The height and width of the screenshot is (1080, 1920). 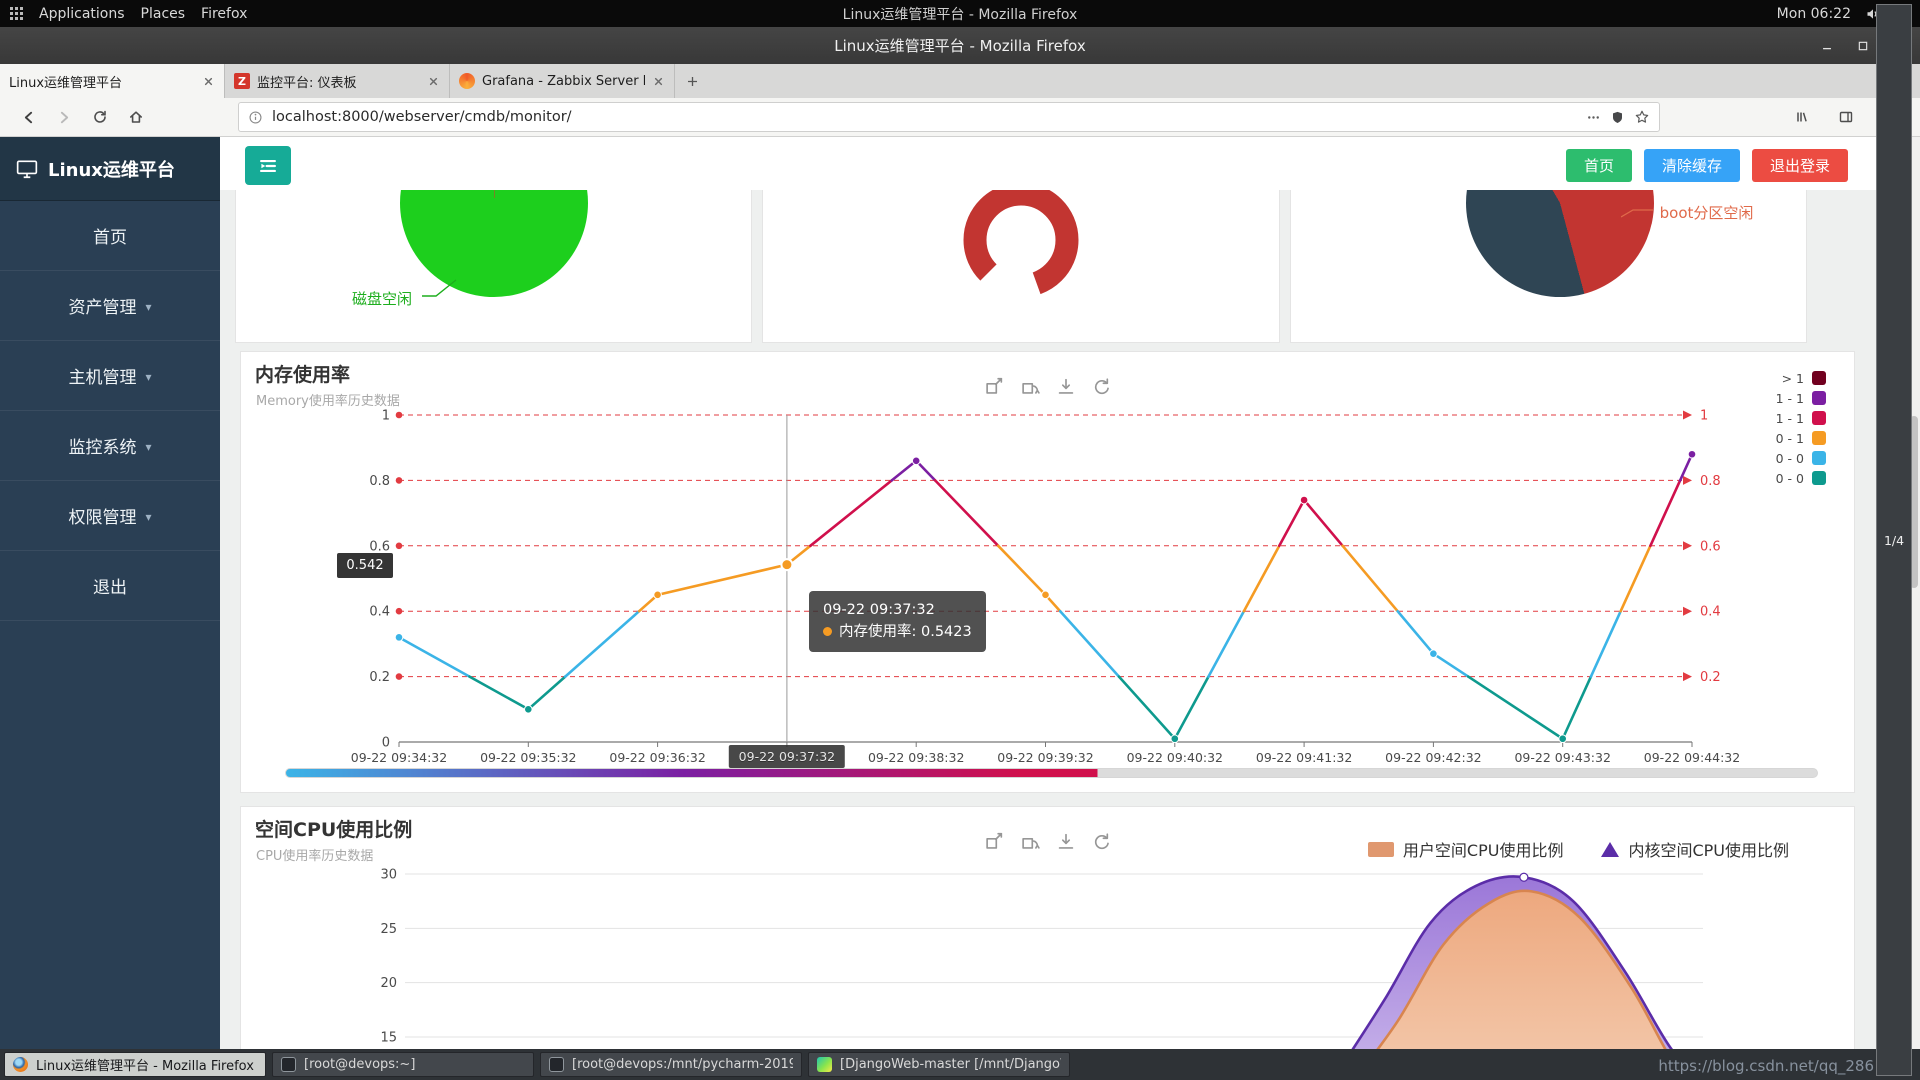 I want to click on sidebar-toggle-button, so click(x=268, y=165).